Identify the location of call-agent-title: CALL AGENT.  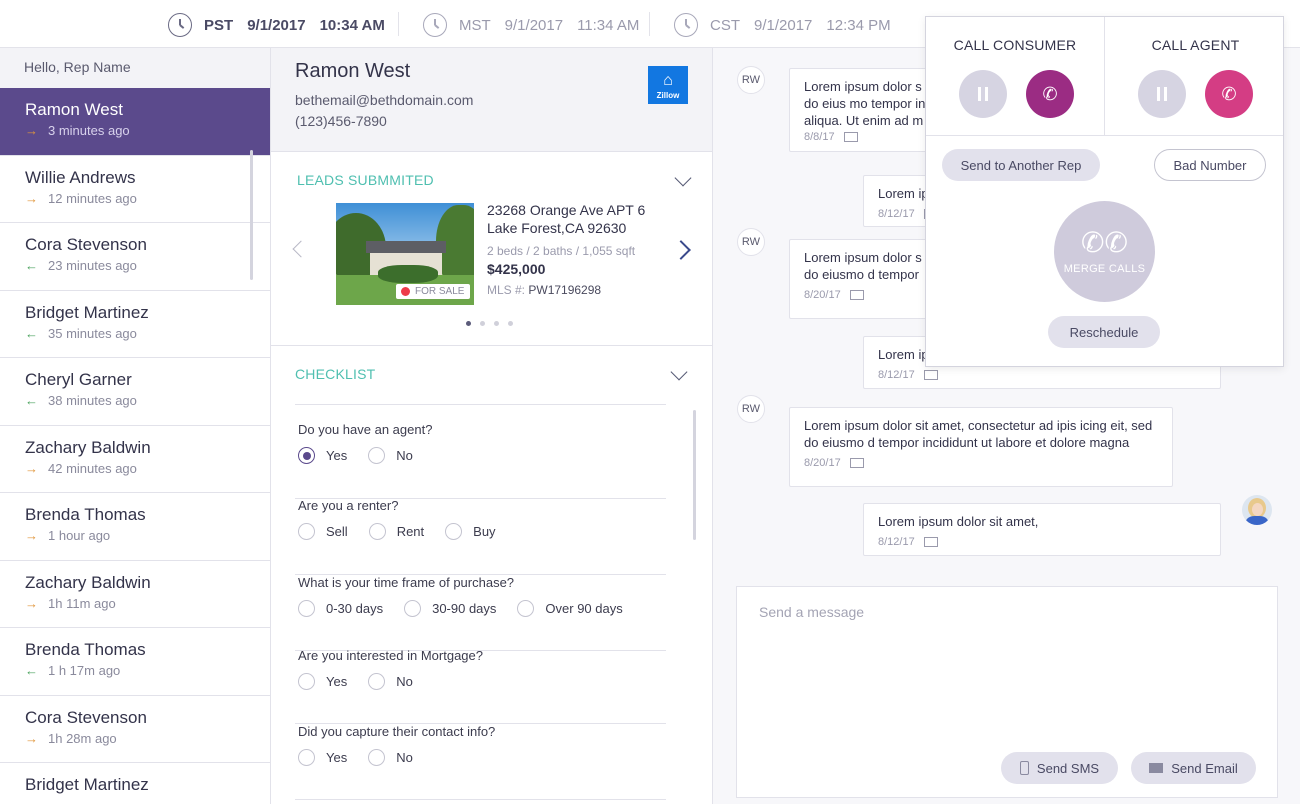
(1195, 45).